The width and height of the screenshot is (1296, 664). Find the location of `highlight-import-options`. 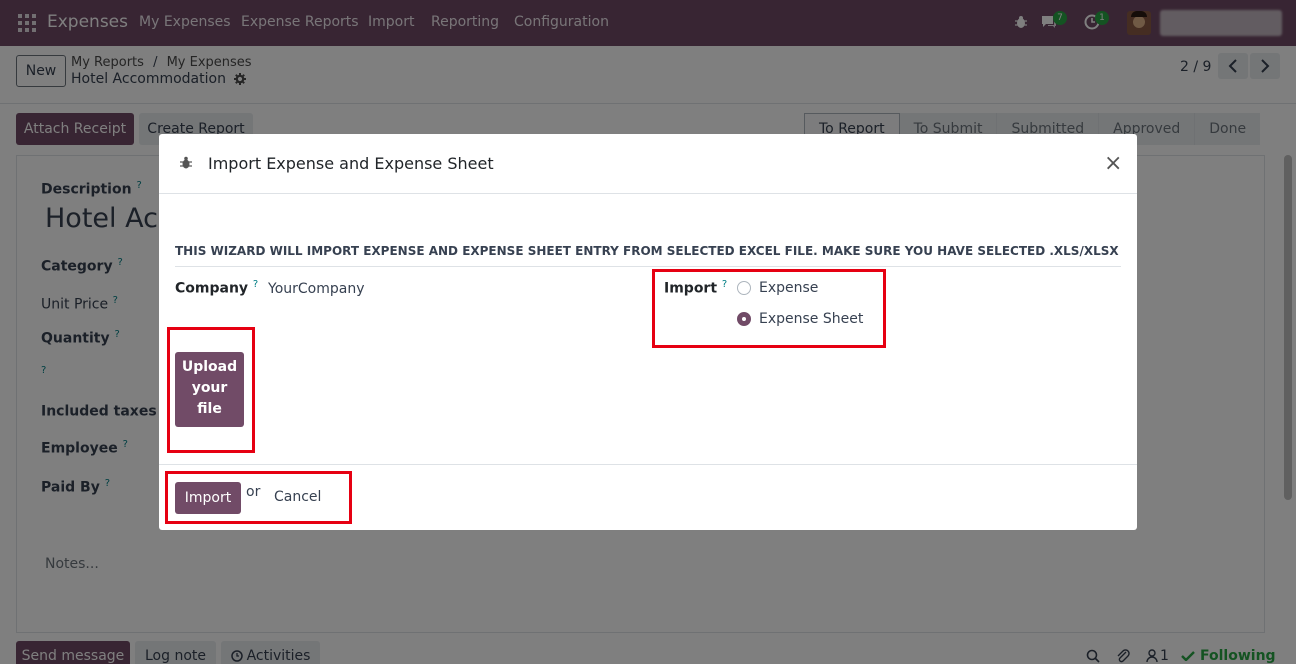

highlight-import-options is located at coordinates (769, 308).